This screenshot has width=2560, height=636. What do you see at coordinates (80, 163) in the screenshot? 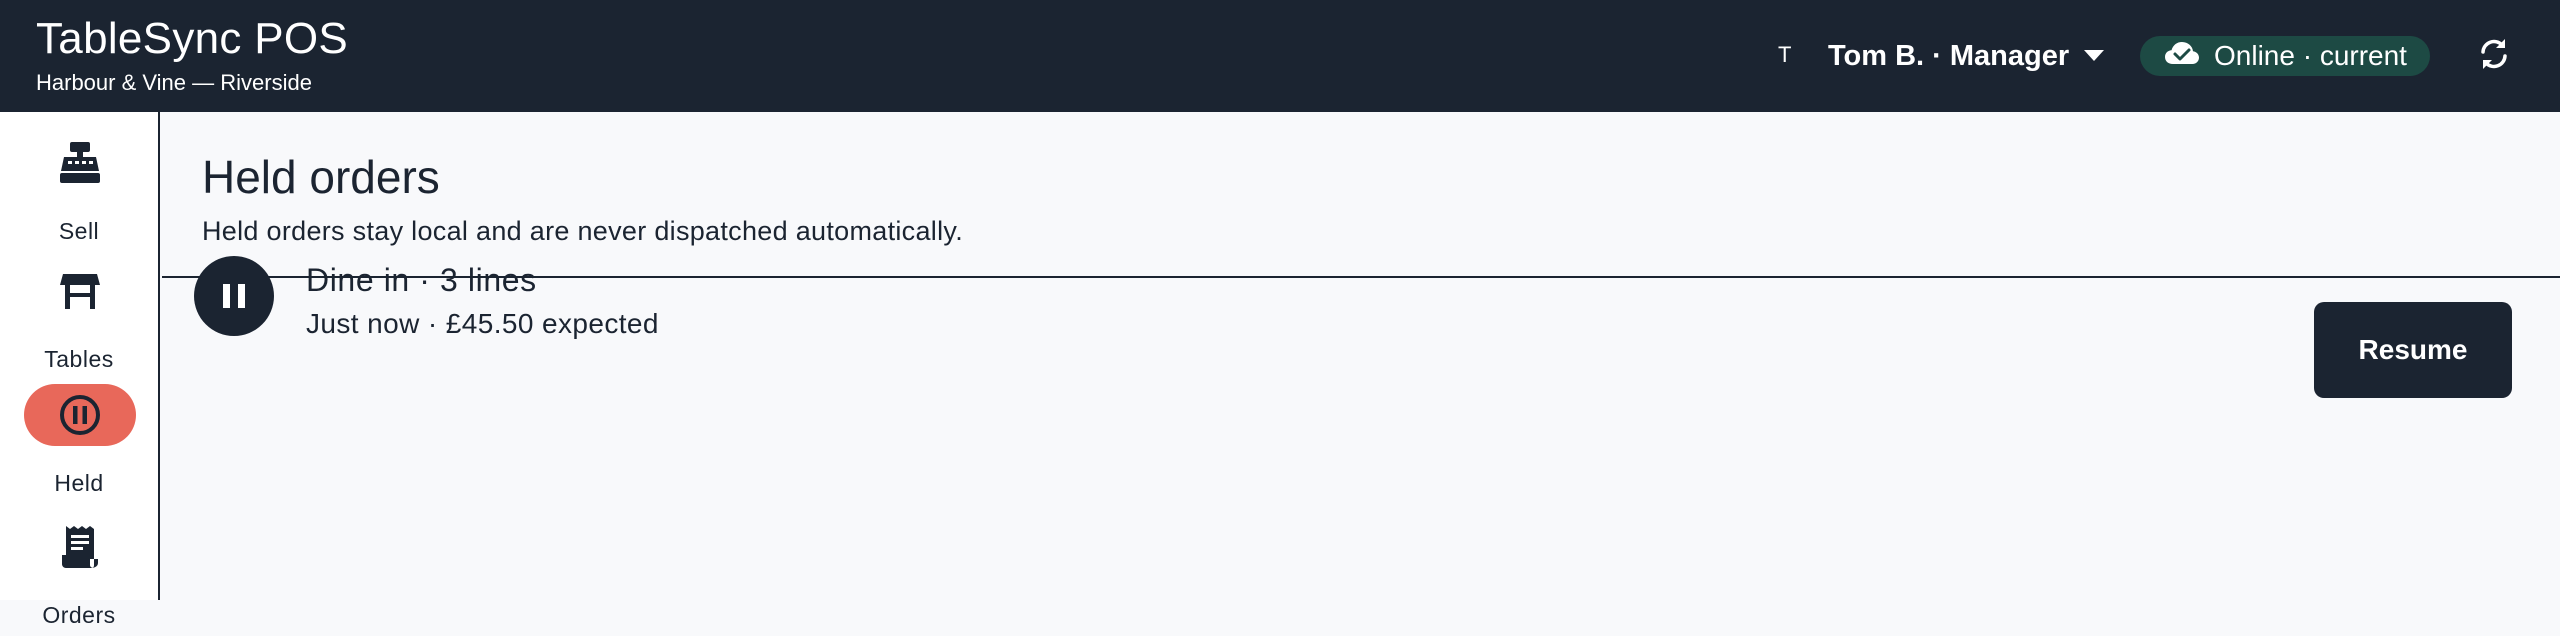
I see `cash-register-icon` at bounding box center [80, 163].